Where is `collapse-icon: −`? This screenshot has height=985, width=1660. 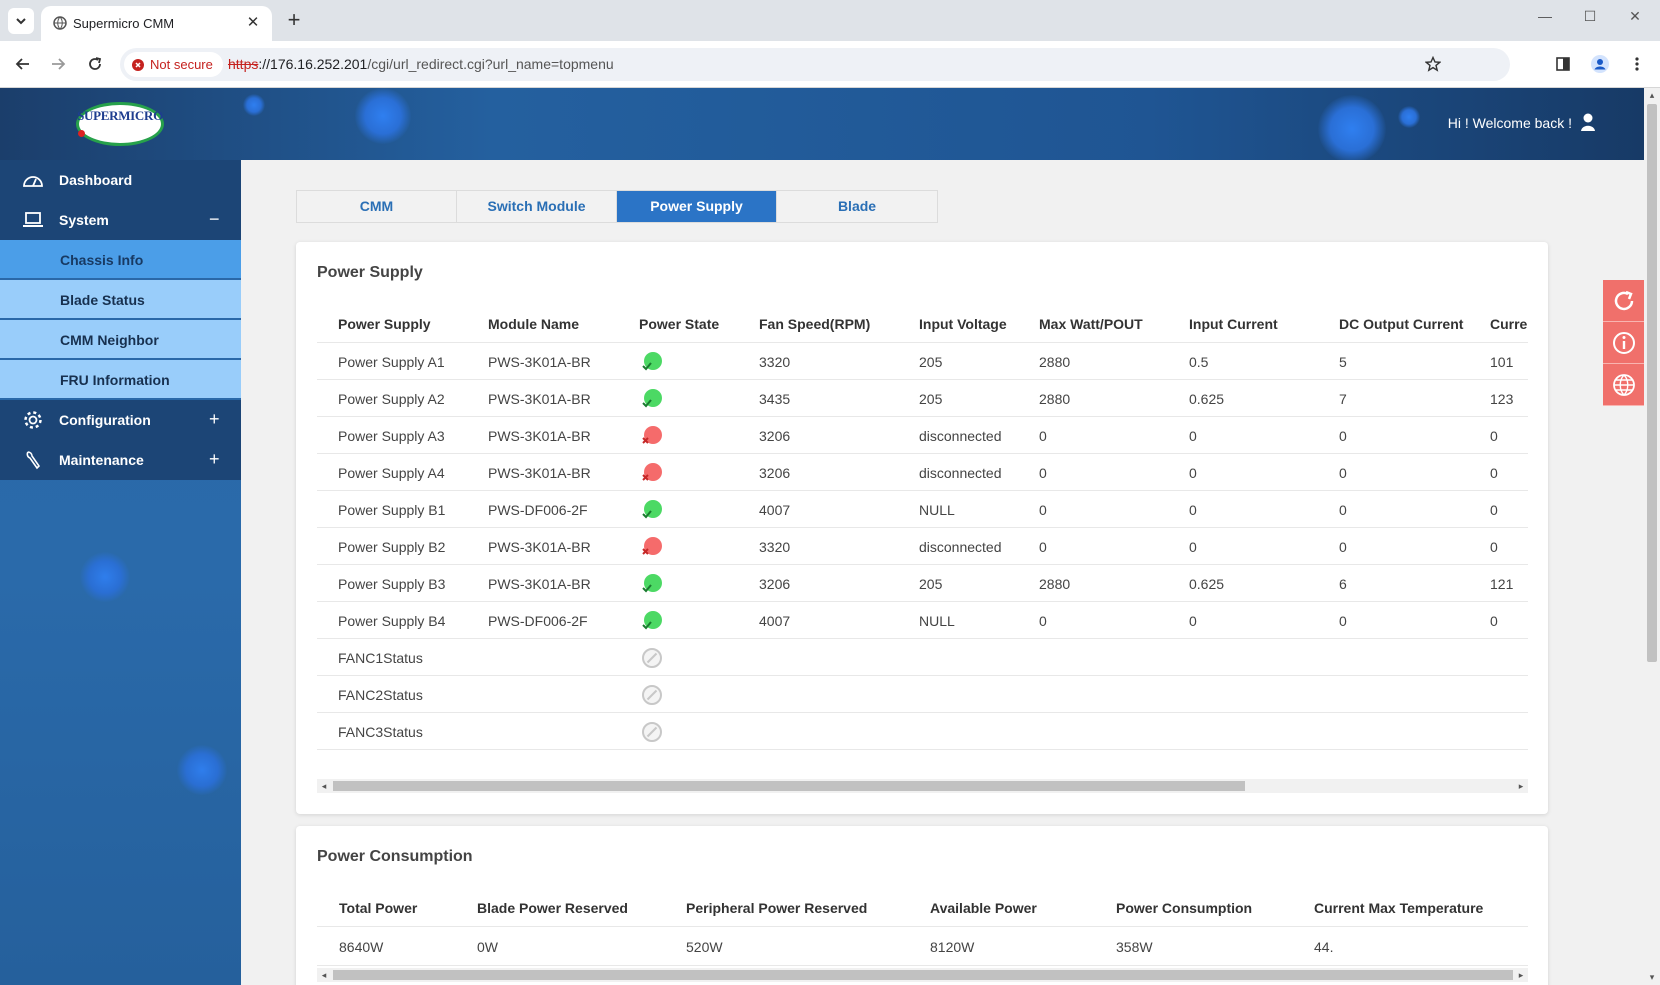 collapse-icon: − is located at coordinates (214, 219).